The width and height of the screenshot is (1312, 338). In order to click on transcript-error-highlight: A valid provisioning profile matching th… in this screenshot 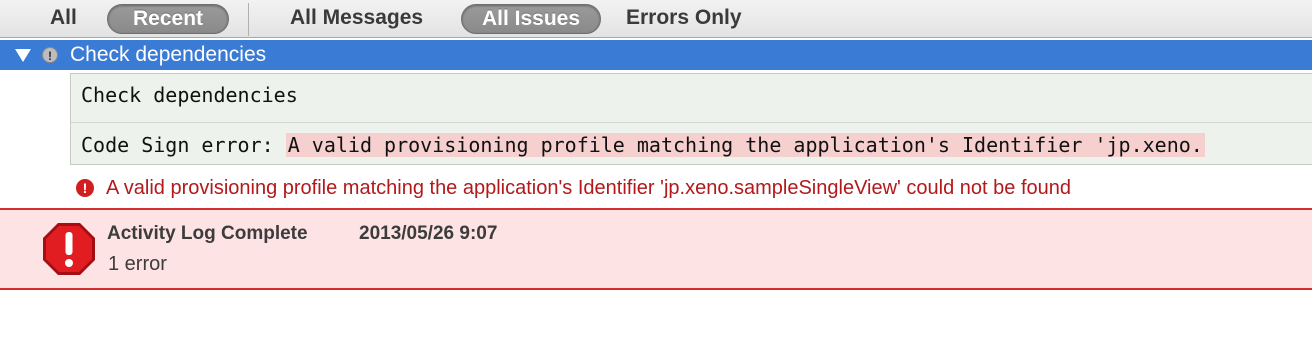, I will do `click(745, 145)`.